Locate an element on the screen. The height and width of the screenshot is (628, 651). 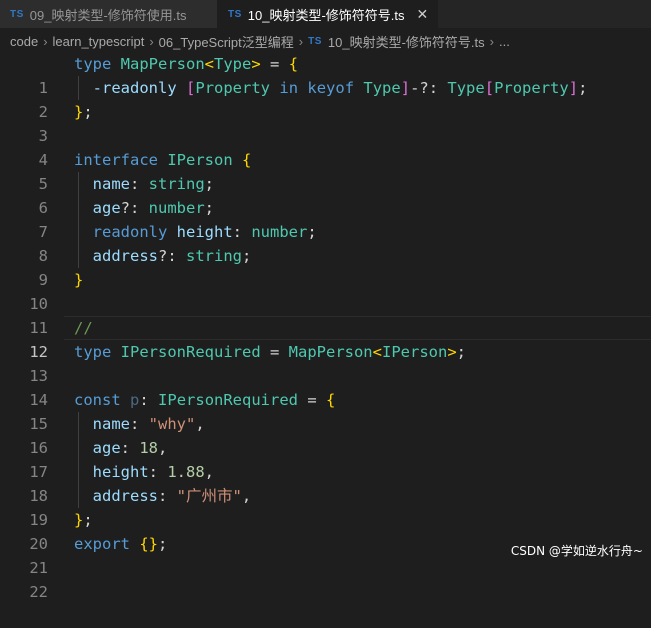
tab-09-mapping-modifiers-usage: TS 09_映射类型-修饰符使用.ts is located at coordinates (109, 14).